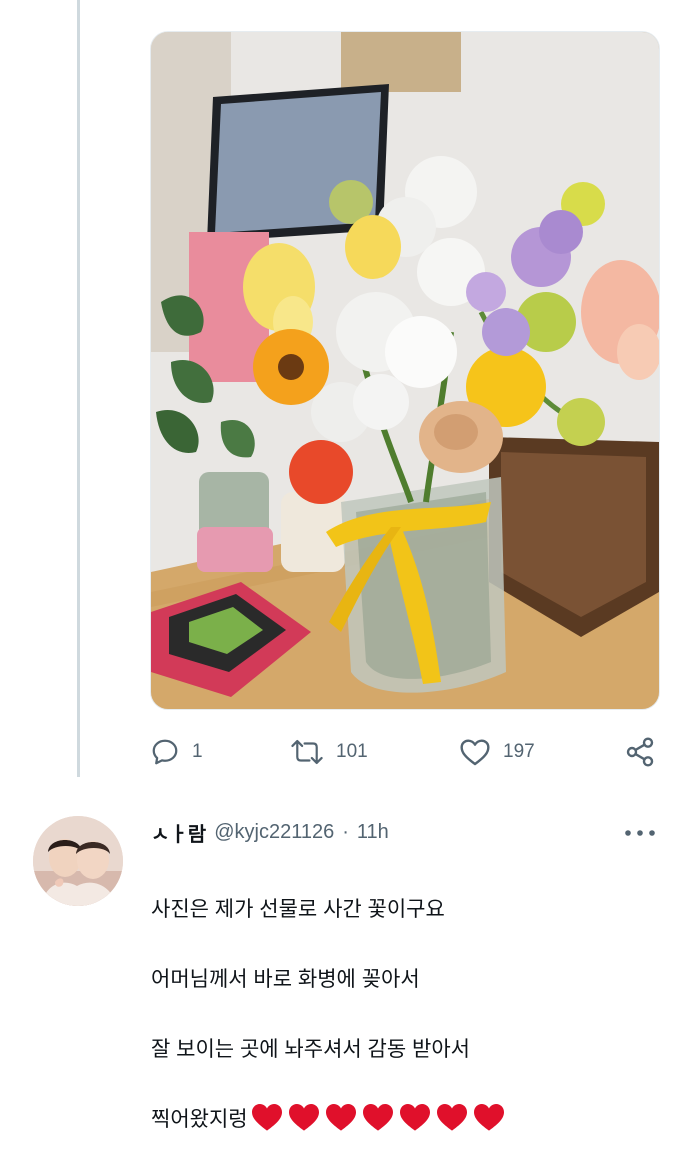 The height and width of the screenshot is (1172, 690). What do you see at coordinates (352, 751) in the screenshot?
I see `retweet-count: 101` at bounding box center [352, 751].